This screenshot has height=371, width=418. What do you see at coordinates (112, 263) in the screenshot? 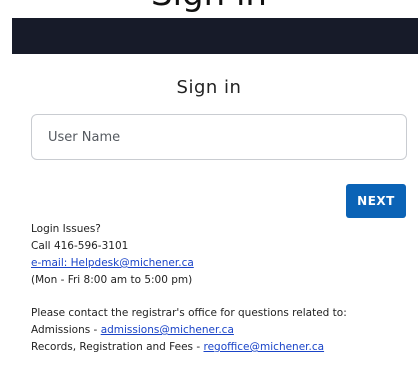
I see `helpdesk-email-link: e-mail: Helpdesk@michener.ca` at bounding box center [112, 263].